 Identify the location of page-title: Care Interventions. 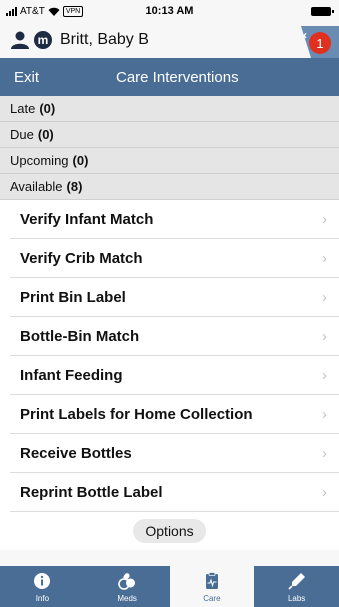
(177, 77).